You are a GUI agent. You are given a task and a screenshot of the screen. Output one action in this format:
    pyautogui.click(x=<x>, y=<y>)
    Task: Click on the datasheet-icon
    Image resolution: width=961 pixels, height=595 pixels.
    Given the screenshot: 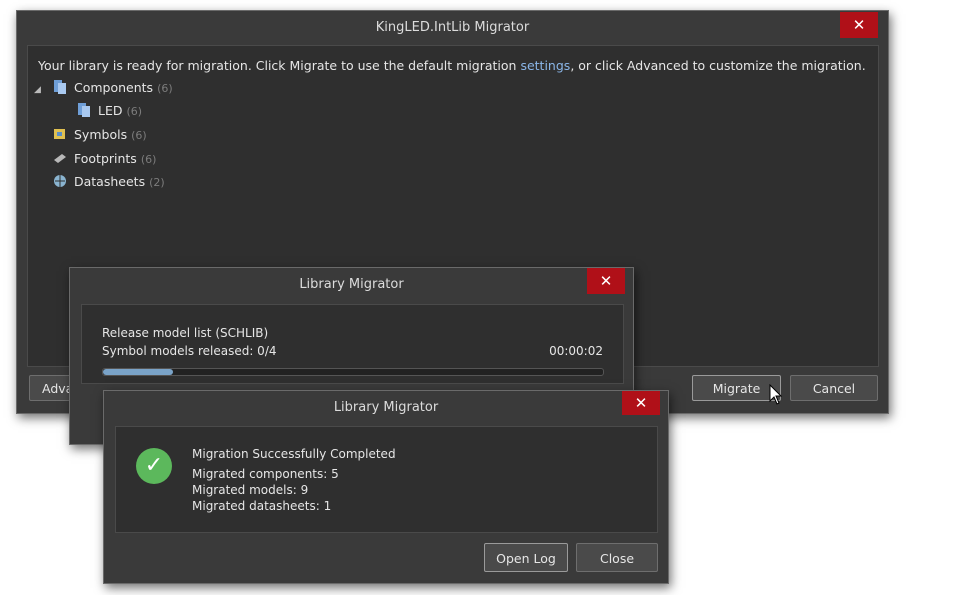 What is the action you would take?
    pyautogui.click(x=60, y=181)
    